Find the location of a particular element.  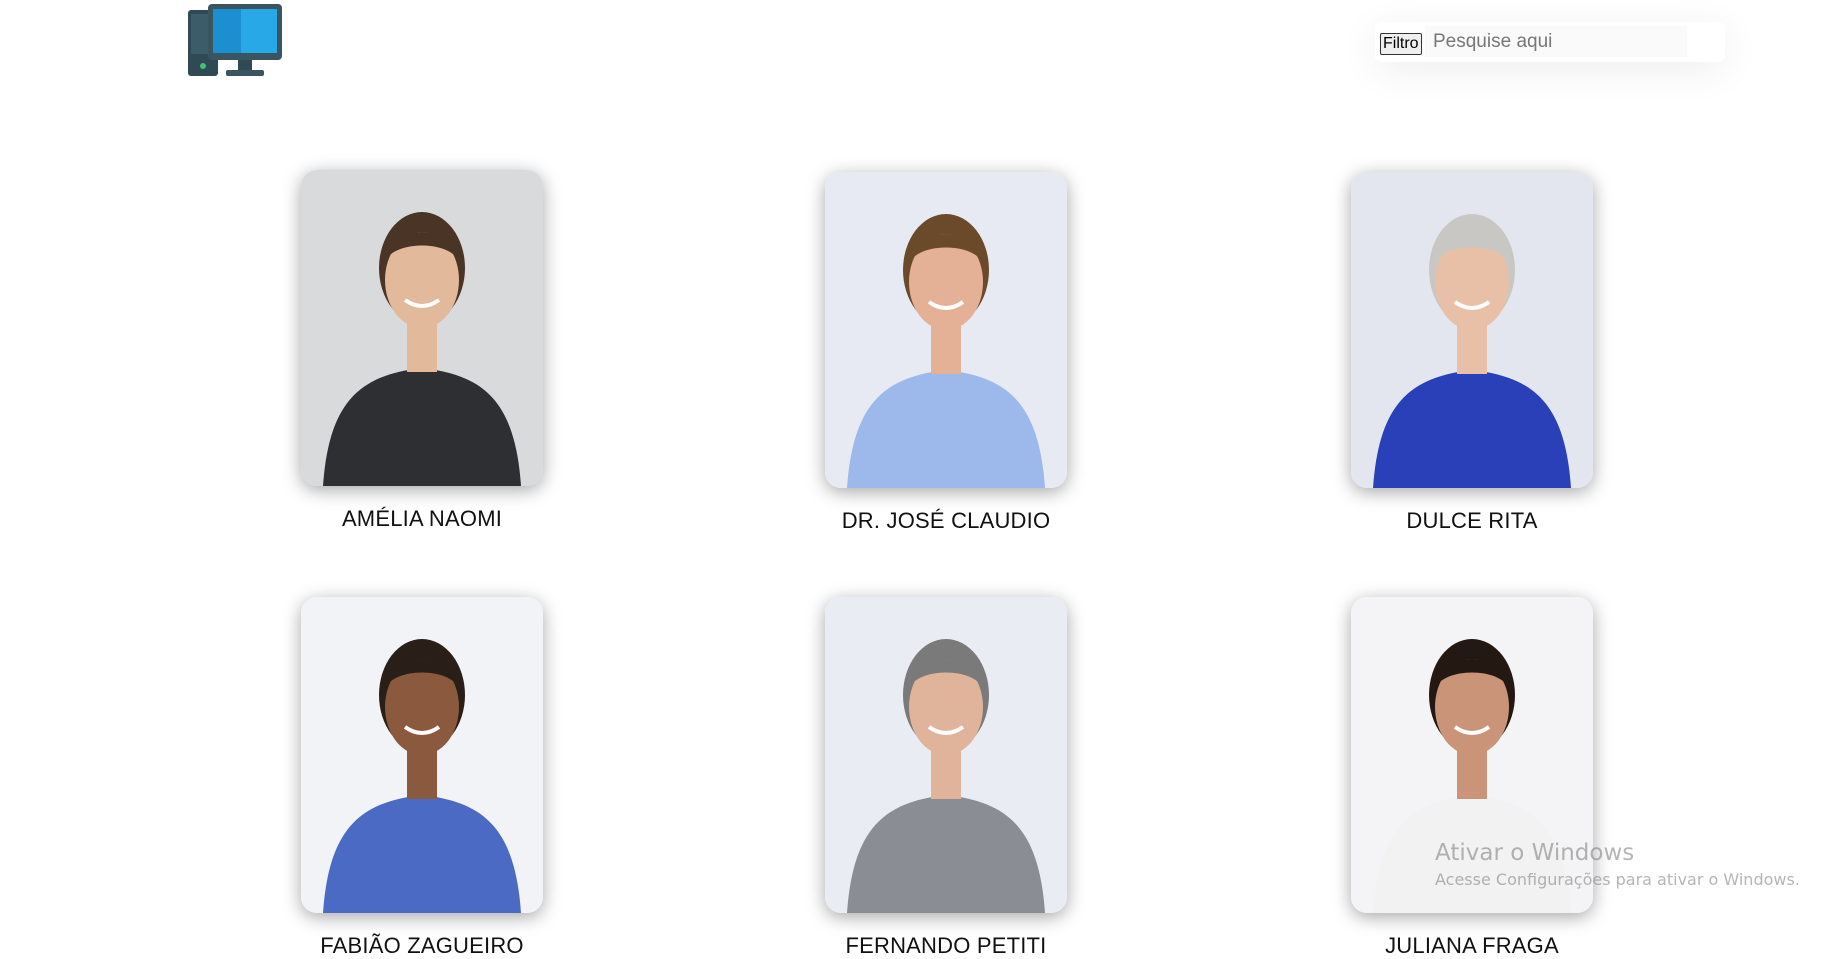

filter-button: Filtro is located at coordinates (1401, 44).